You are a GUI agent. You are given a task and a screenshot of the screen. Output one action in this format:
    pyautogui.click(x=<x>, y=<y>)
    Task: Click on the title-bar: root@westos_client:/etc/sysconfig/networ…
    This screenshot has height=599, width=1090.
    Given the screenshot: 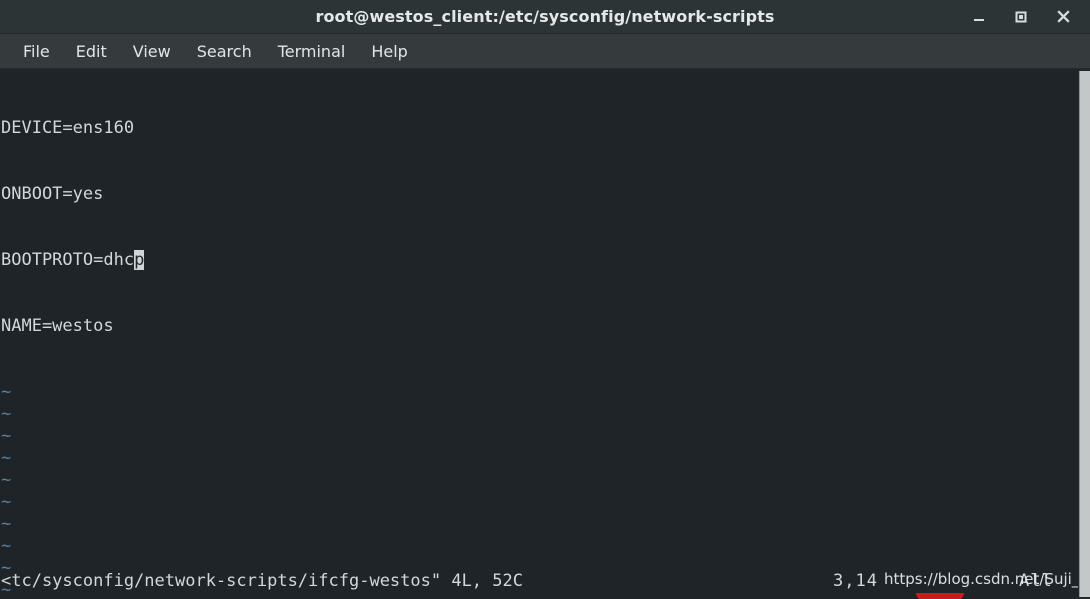 What is the action you would take?
    pyautogui.click(x=545, y=17)
    